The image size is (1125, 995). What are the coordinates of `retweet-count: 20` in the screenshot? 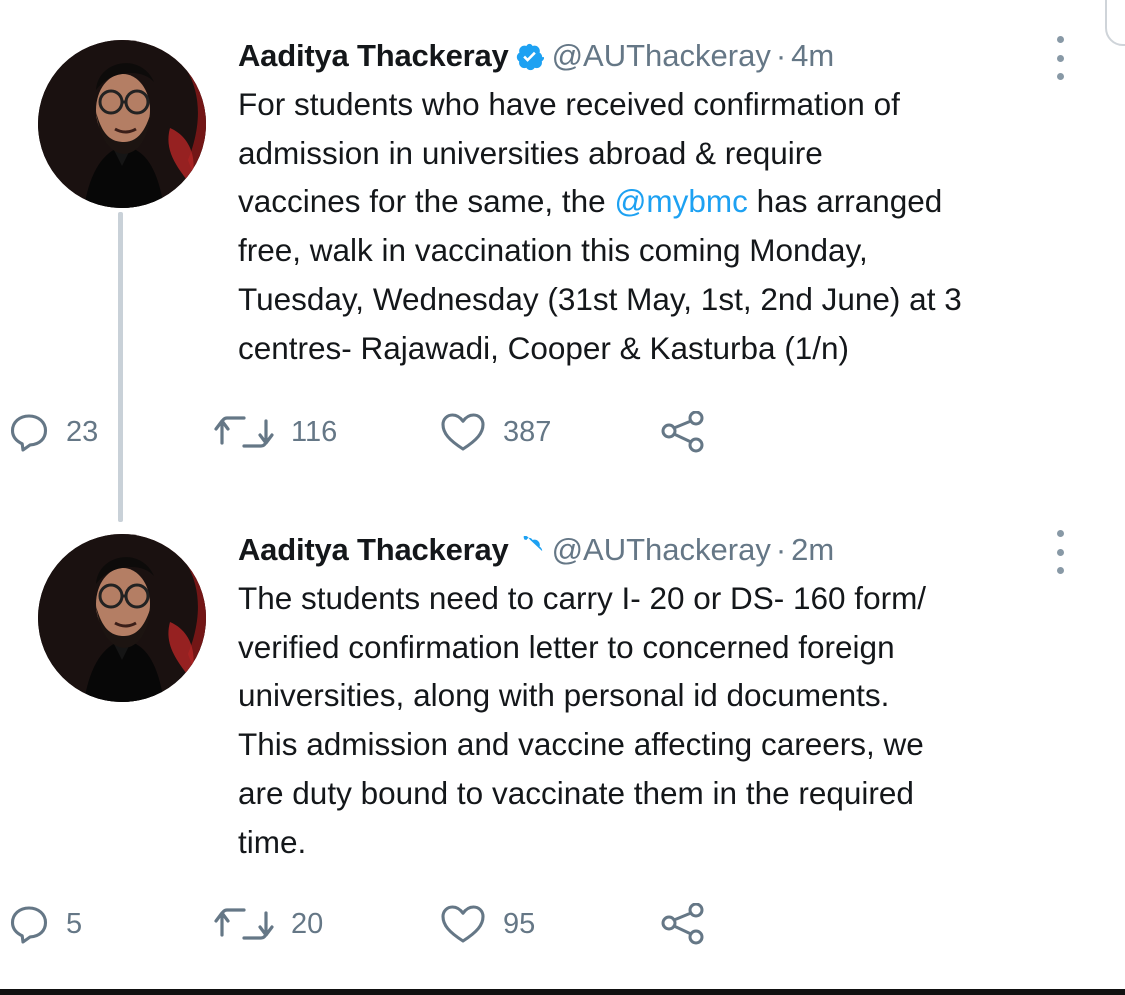 It's located at (307, 923).